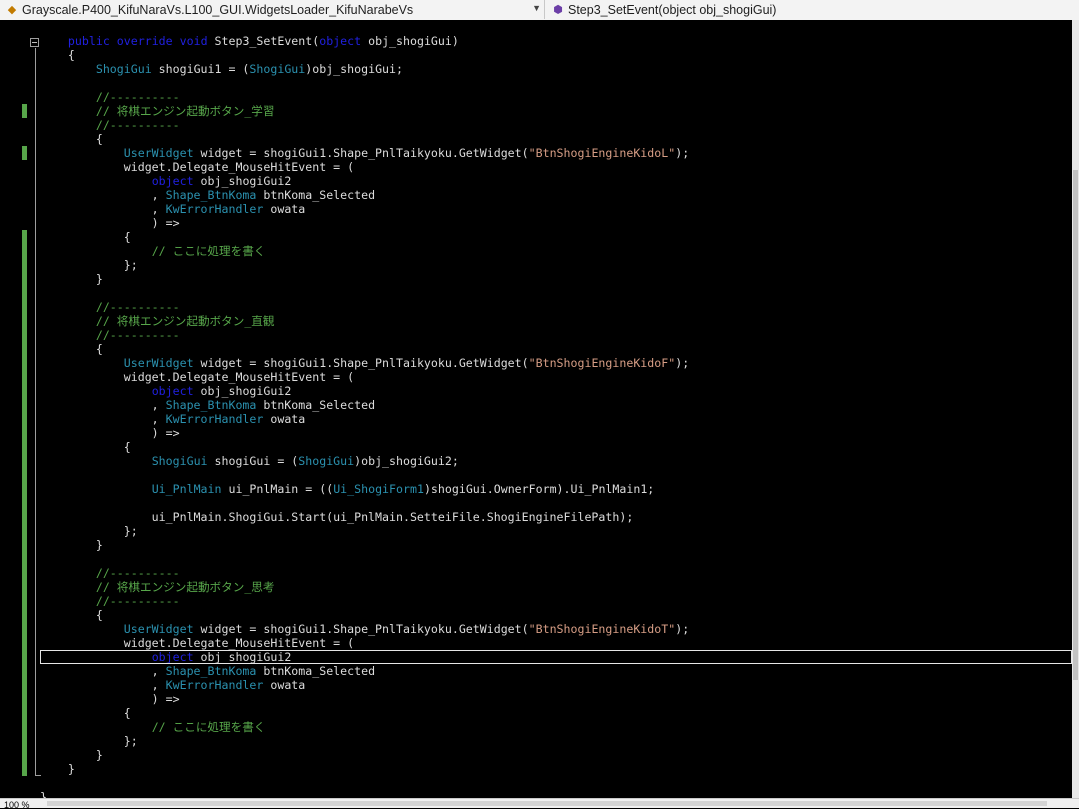  What do you see at coordinates (242, 391) in the screenshot?
I see `plain-token: obj_shogiGui2` at bounding box center [242, 391].